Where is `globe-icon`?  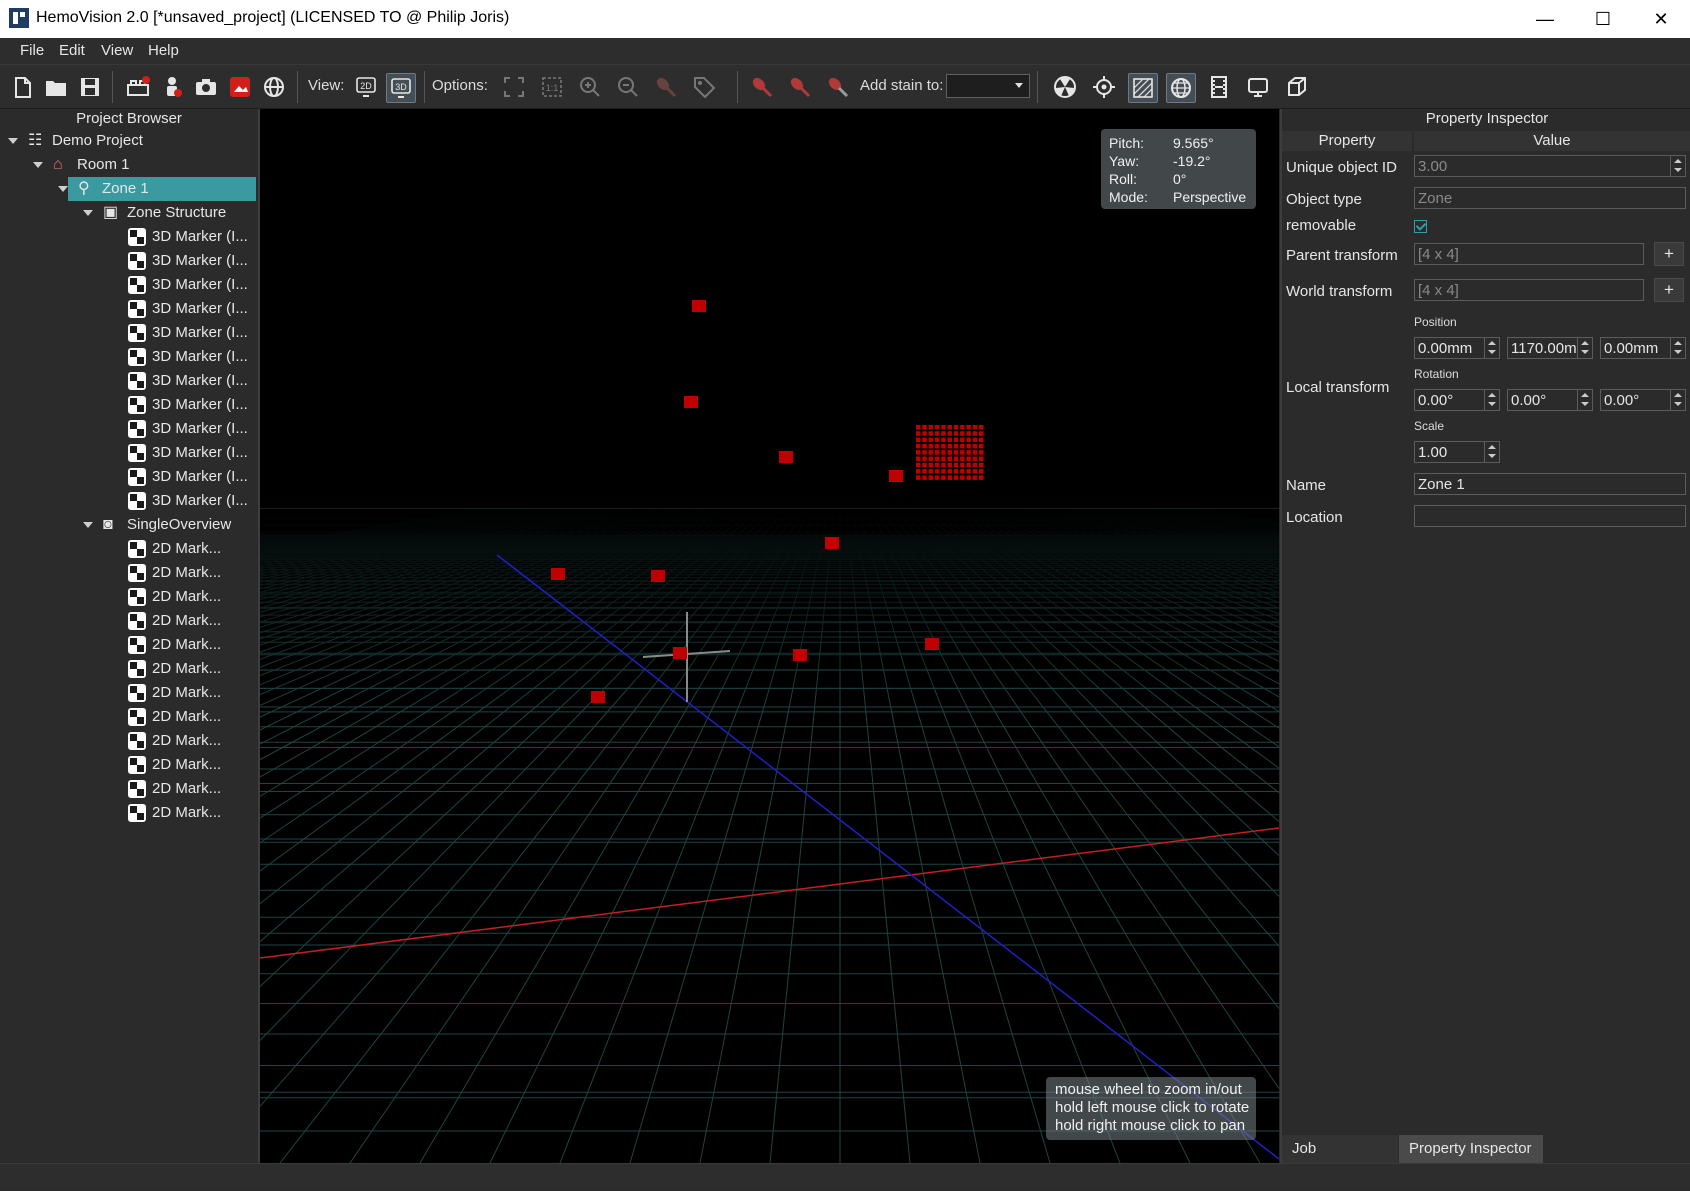 globe-icon is located at coordinates (274, 87).